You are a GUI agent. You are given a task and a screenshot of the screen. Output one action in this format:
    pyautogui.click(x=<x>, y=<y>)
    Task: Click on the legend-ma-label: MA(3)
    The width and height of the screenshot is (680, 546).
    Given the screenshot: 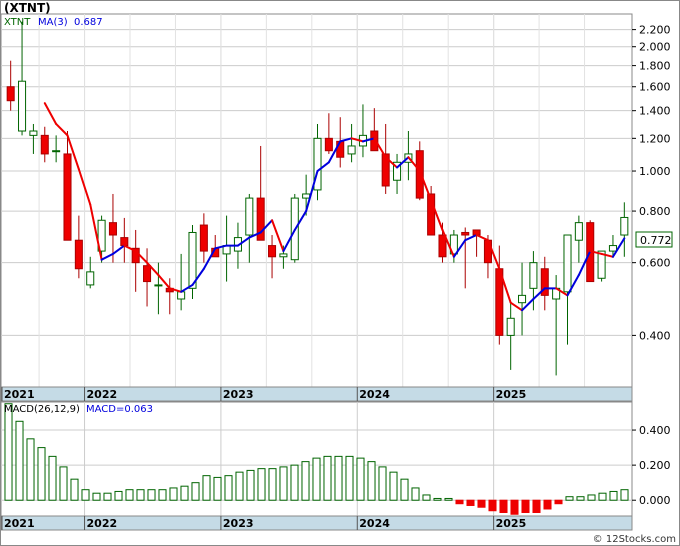 What is the action you would take?
    pyautogui.click(x=53, y=22)
    